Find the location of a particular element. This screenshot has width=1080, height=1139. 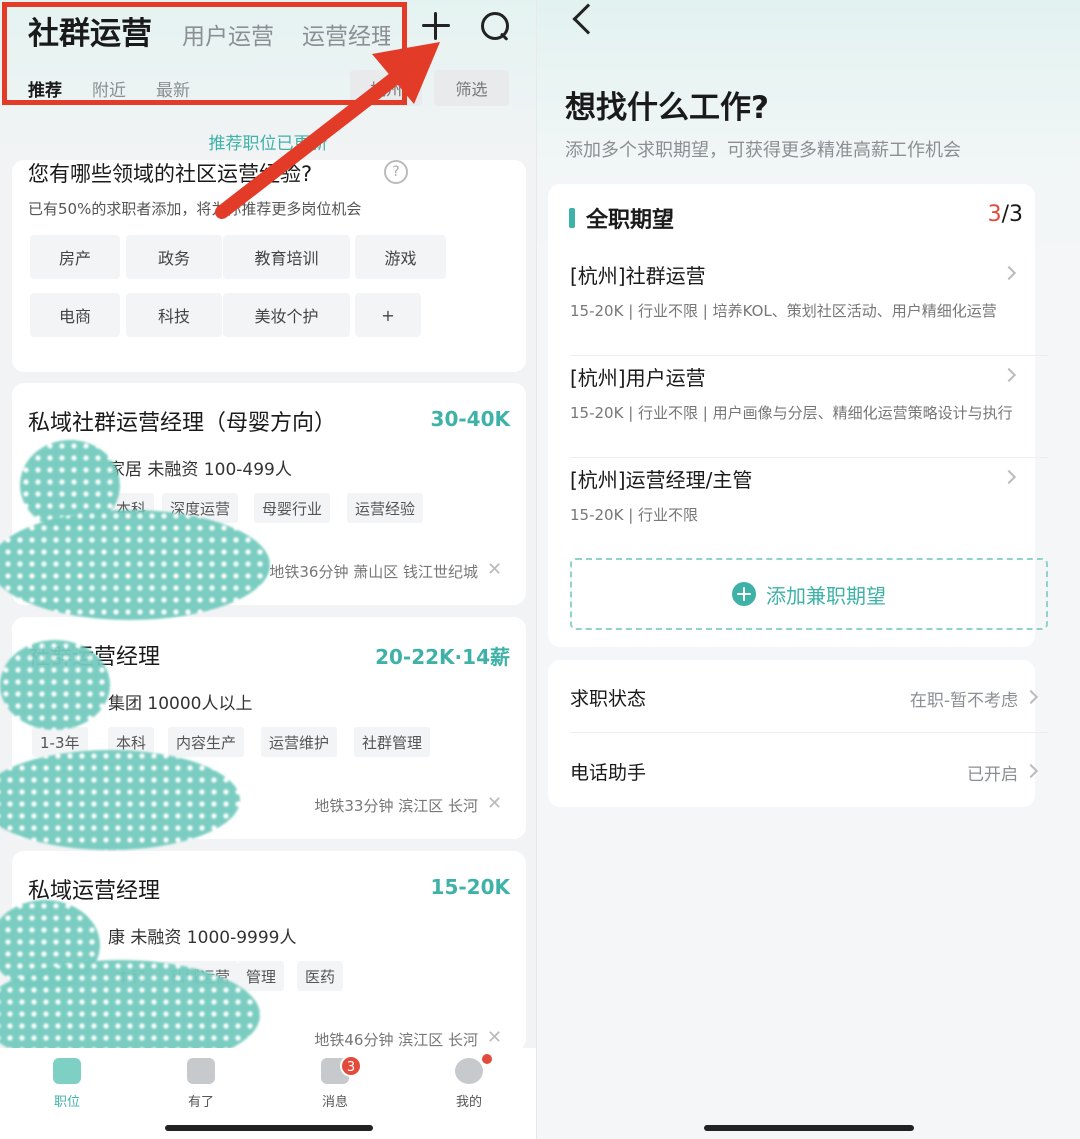

add-tag-button: + is located at coordinates (388, 315).